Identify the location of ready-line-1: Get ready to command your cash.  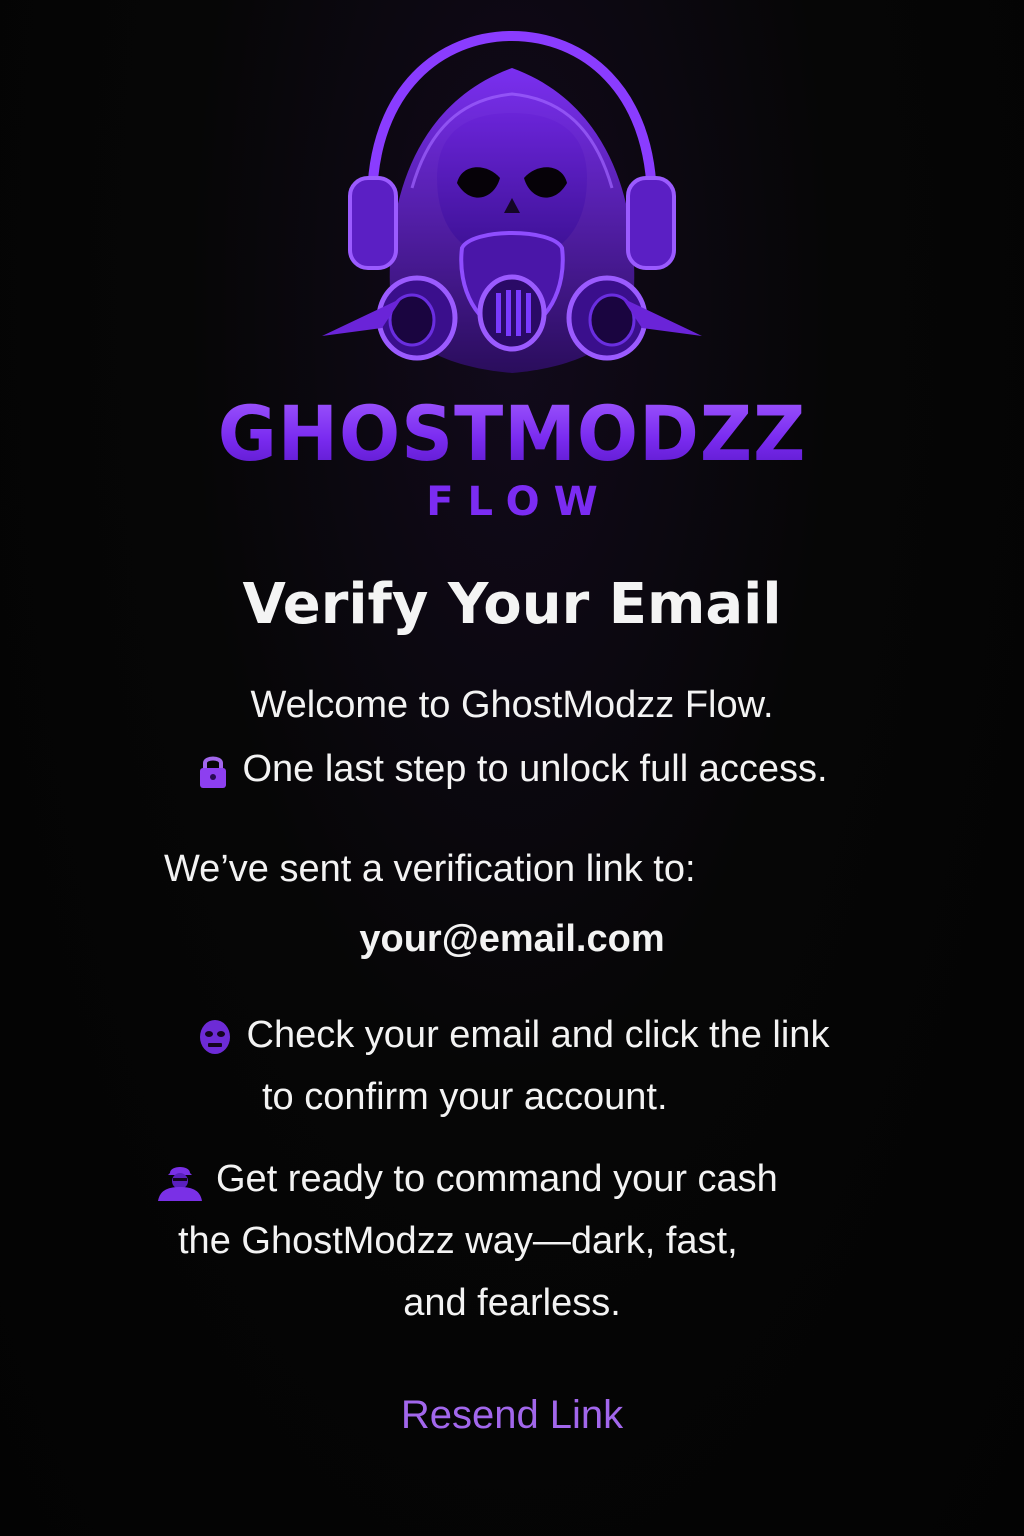
(467, 1179).